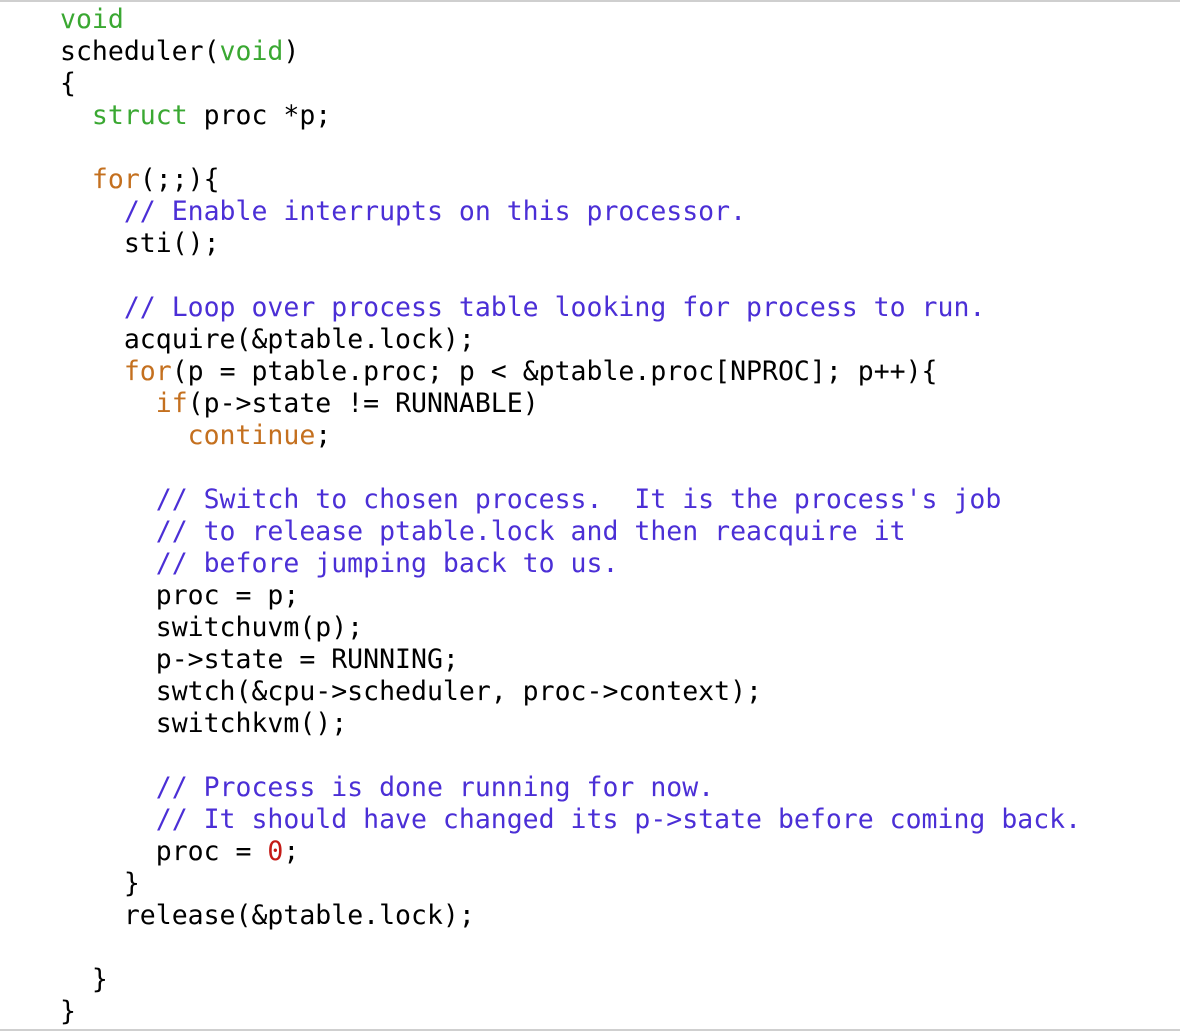 This screenshot has width=1180, height=1032. What do you see at coordinates (458, 691) in the screenshot?
I see `code-token: swtch(&cpu->scheduler, proc->context);` at bounding box center [458, 691].